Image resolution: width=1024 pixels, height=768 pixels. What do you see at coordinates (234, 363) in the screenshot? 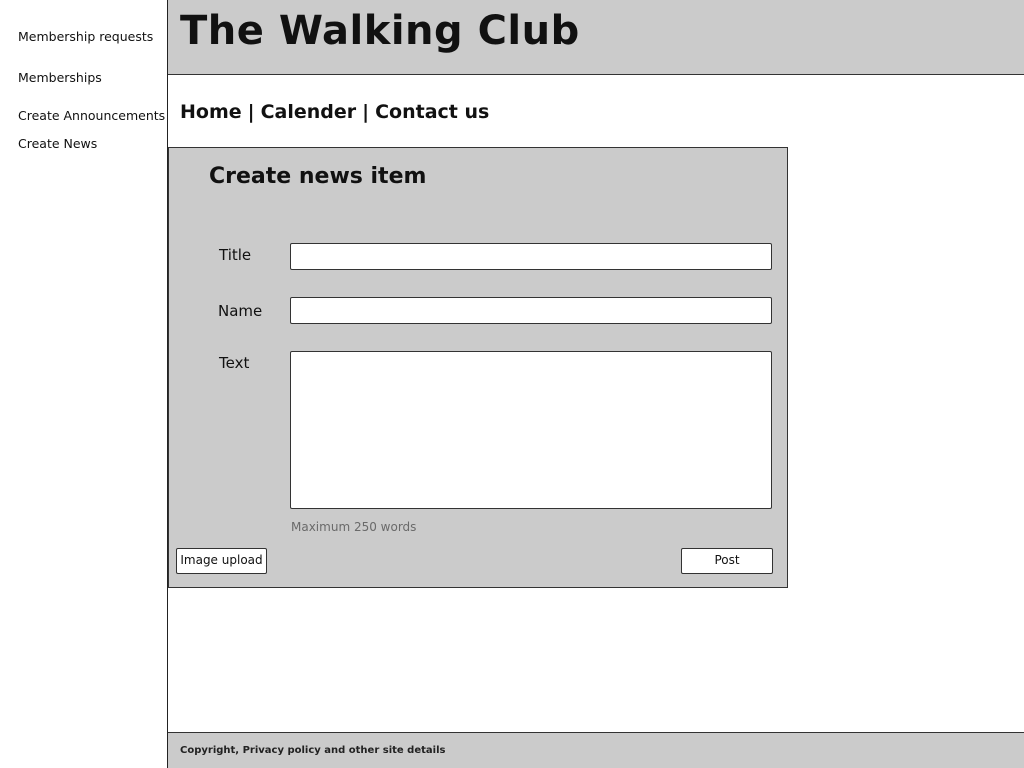
I see `text-label: Text` at bounding box center [234, 363].